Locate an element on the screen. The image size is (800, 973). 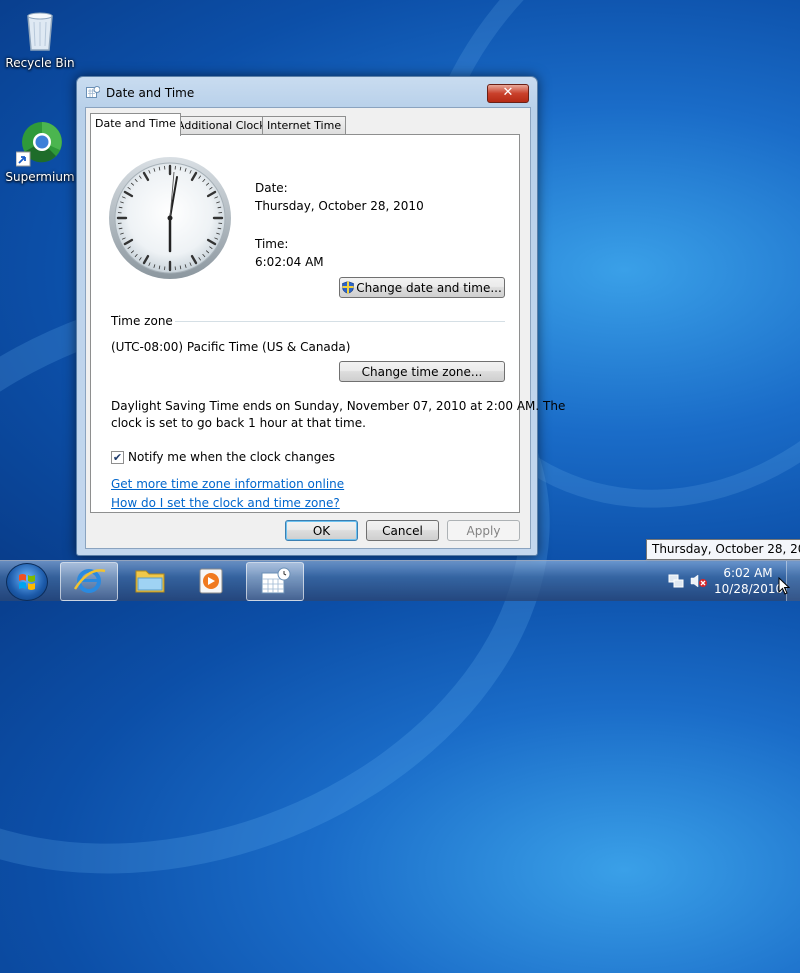
tab-date-and-time: Date and Time is located at coordinates (135, 124).